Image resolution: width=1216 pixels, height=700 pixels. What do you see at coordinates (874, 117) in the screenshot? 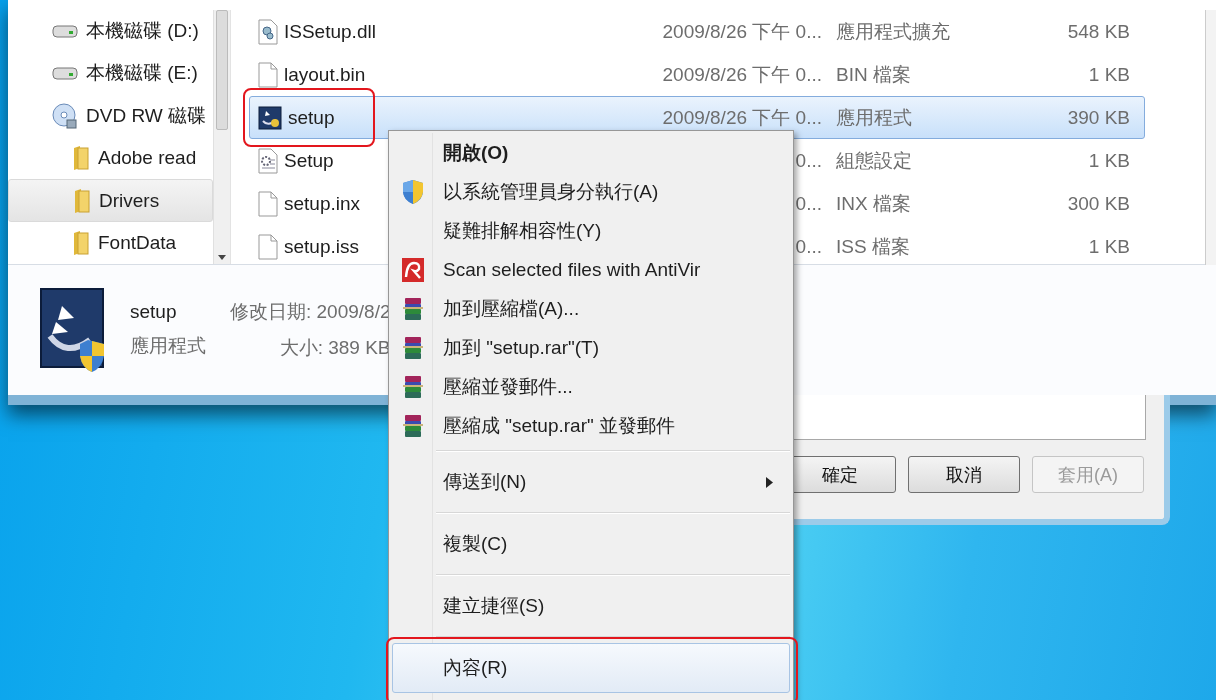
I see `file-type: 應用程式` at bounding box center [874, 117].